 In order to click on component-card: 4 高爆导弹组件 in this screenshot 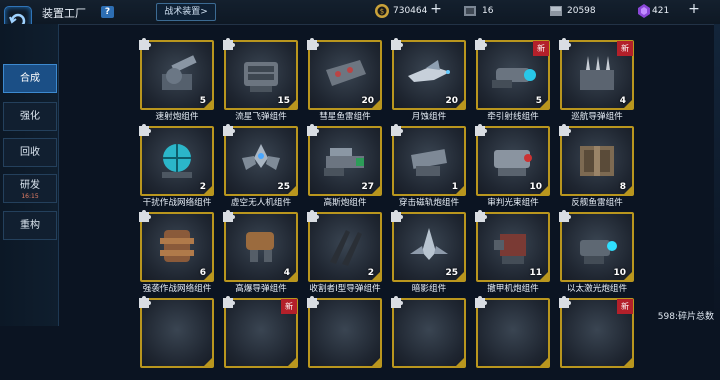, I will do `click(261, 252)`.